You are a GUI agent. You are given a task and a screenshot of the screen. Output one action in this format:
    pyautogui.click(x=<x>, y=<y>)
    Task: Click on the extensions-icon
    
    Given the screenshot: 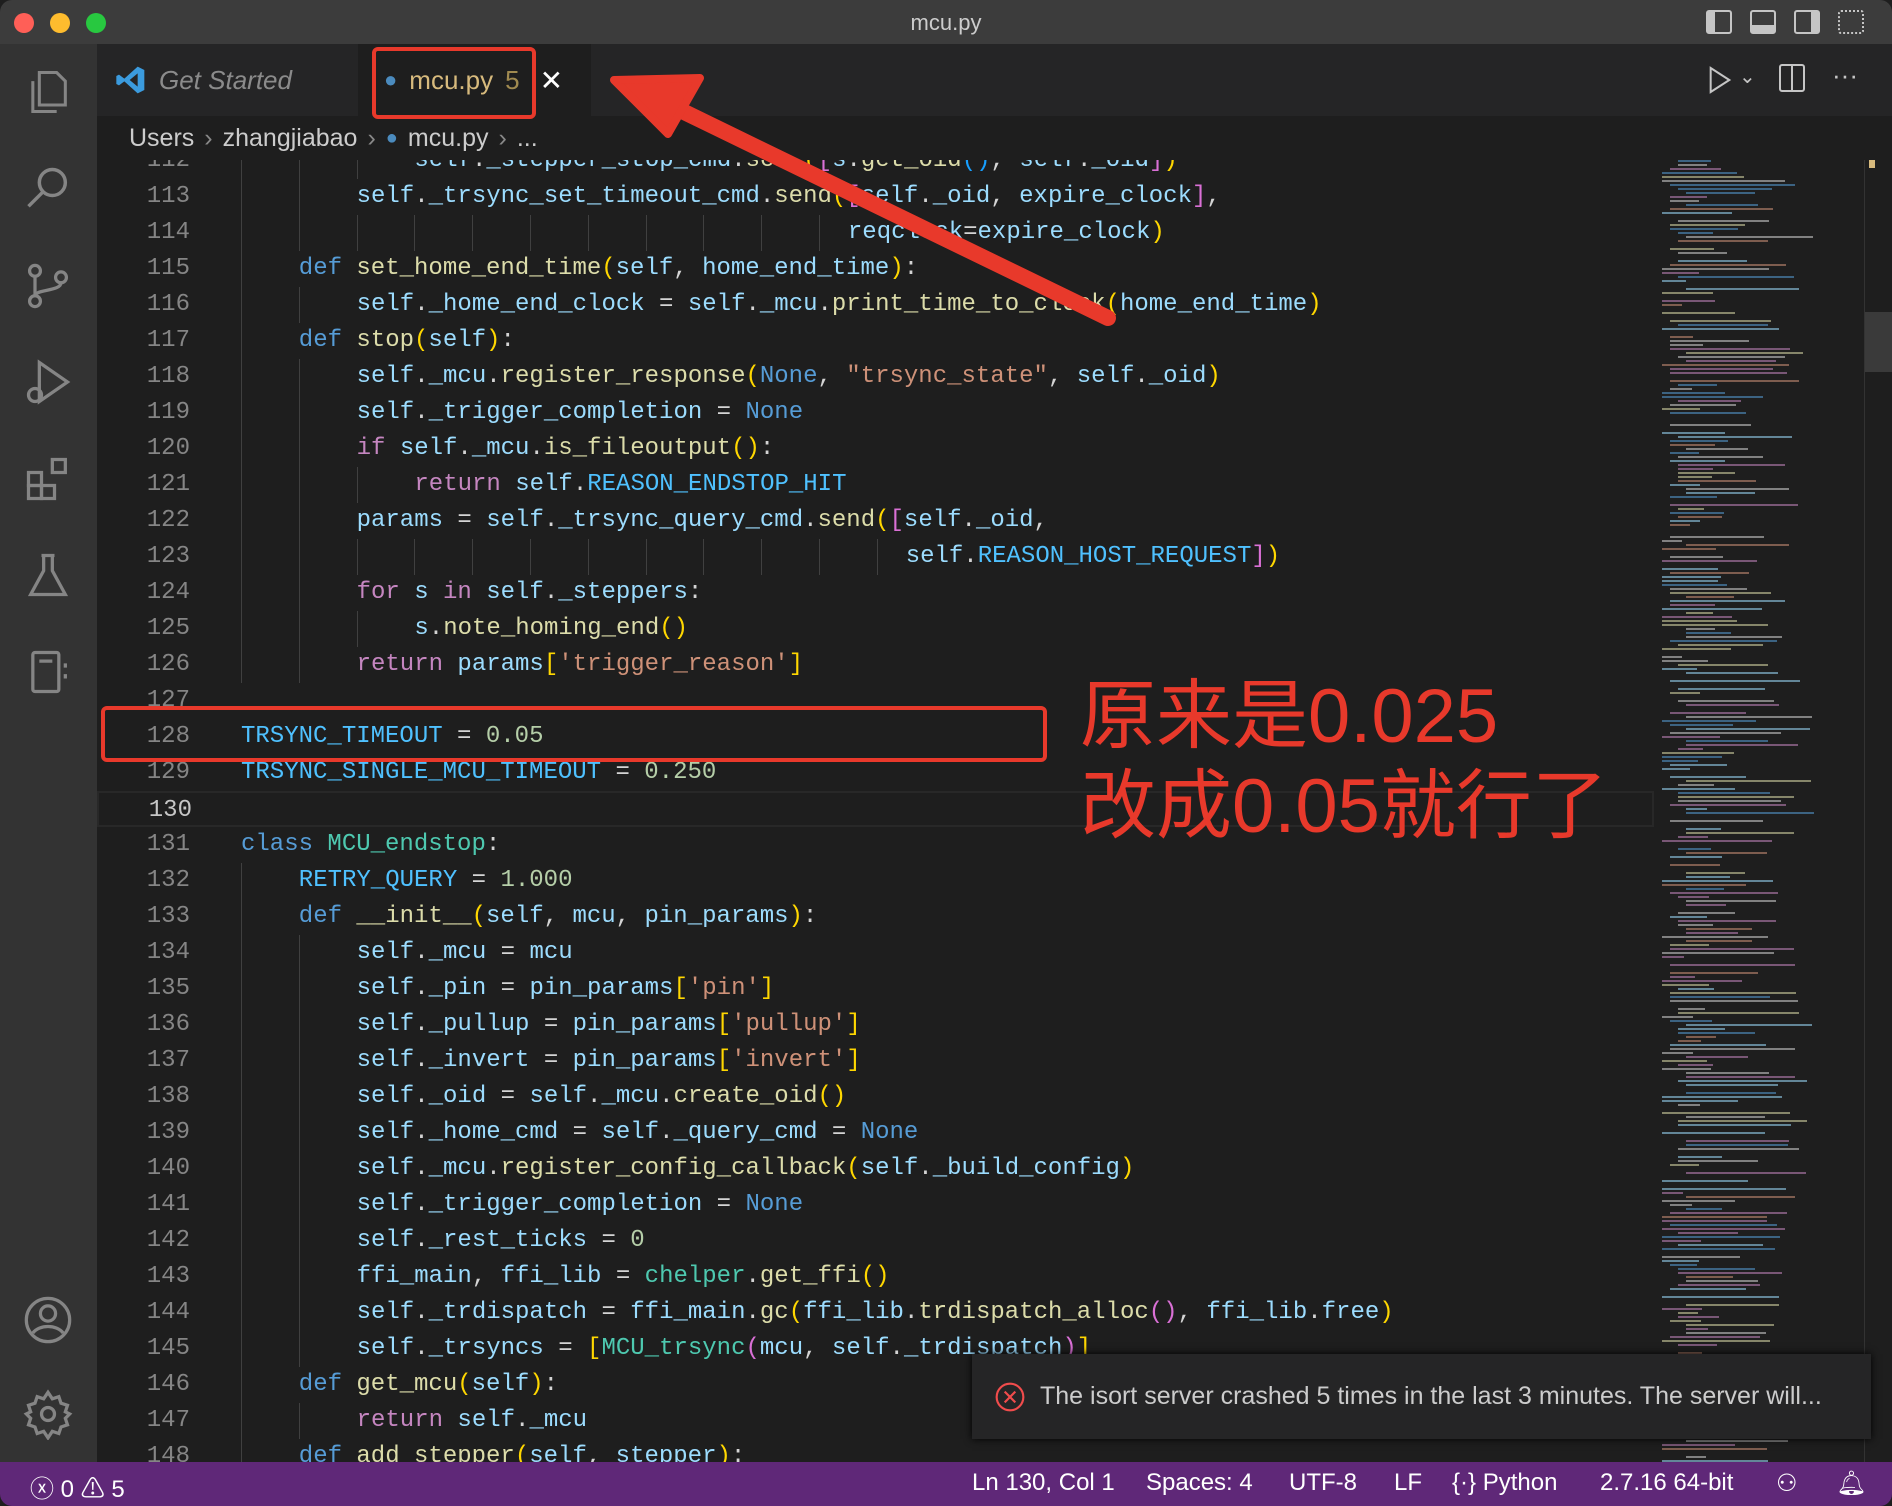 What is the action you would take?
    pyautogui.click(x=48, y=479)
    